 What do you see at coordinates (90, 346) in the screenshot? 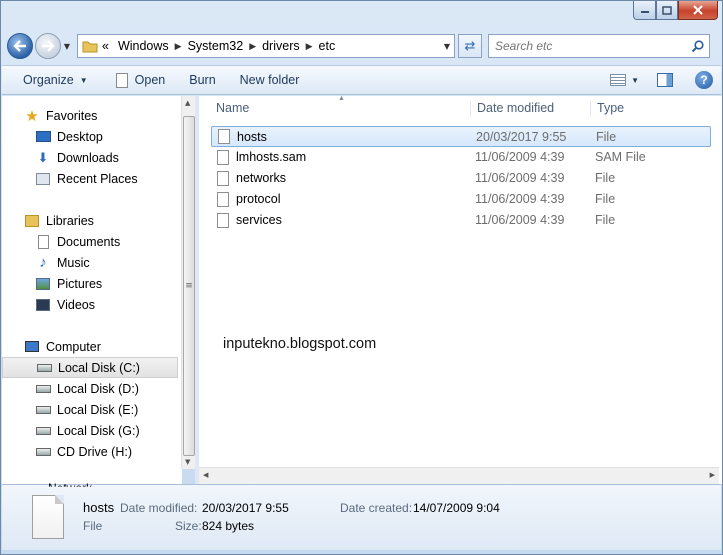
I see `nav-computer: Computer` at bounding box center [90, 346].